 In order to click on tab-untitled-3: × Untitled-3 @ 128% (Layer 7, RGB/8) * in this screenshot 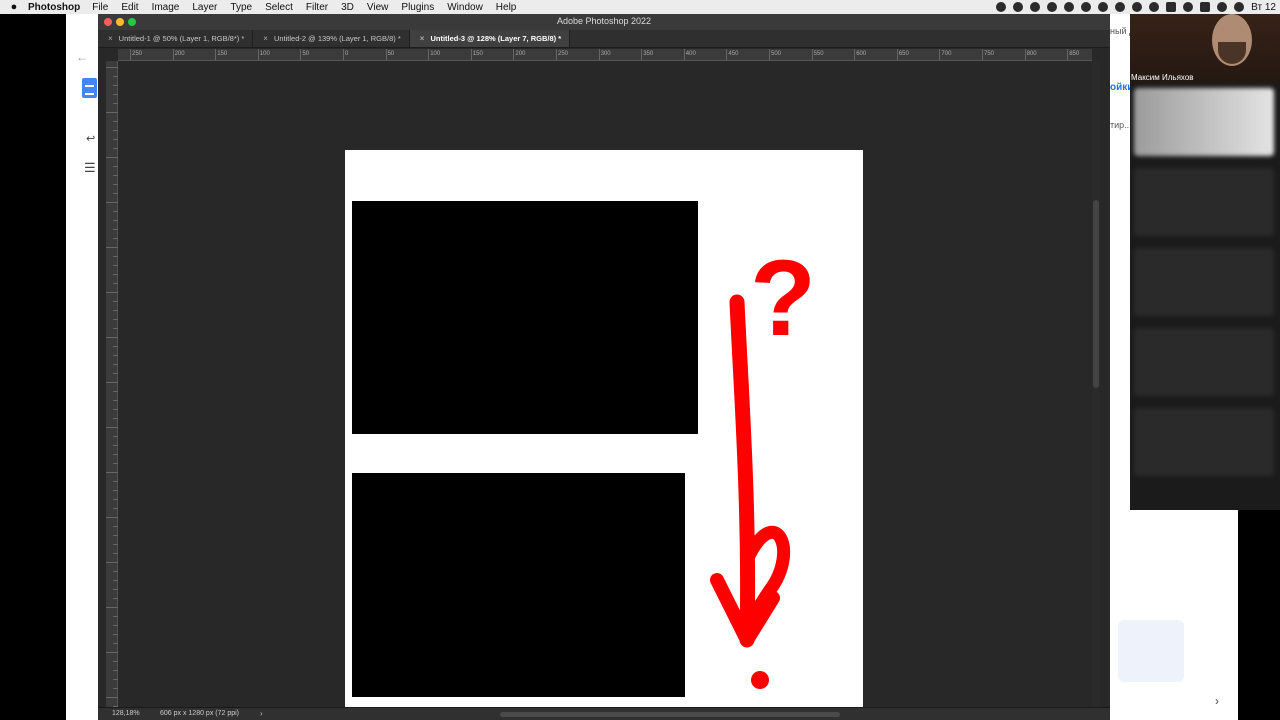, I will do `click(490, 38)`.